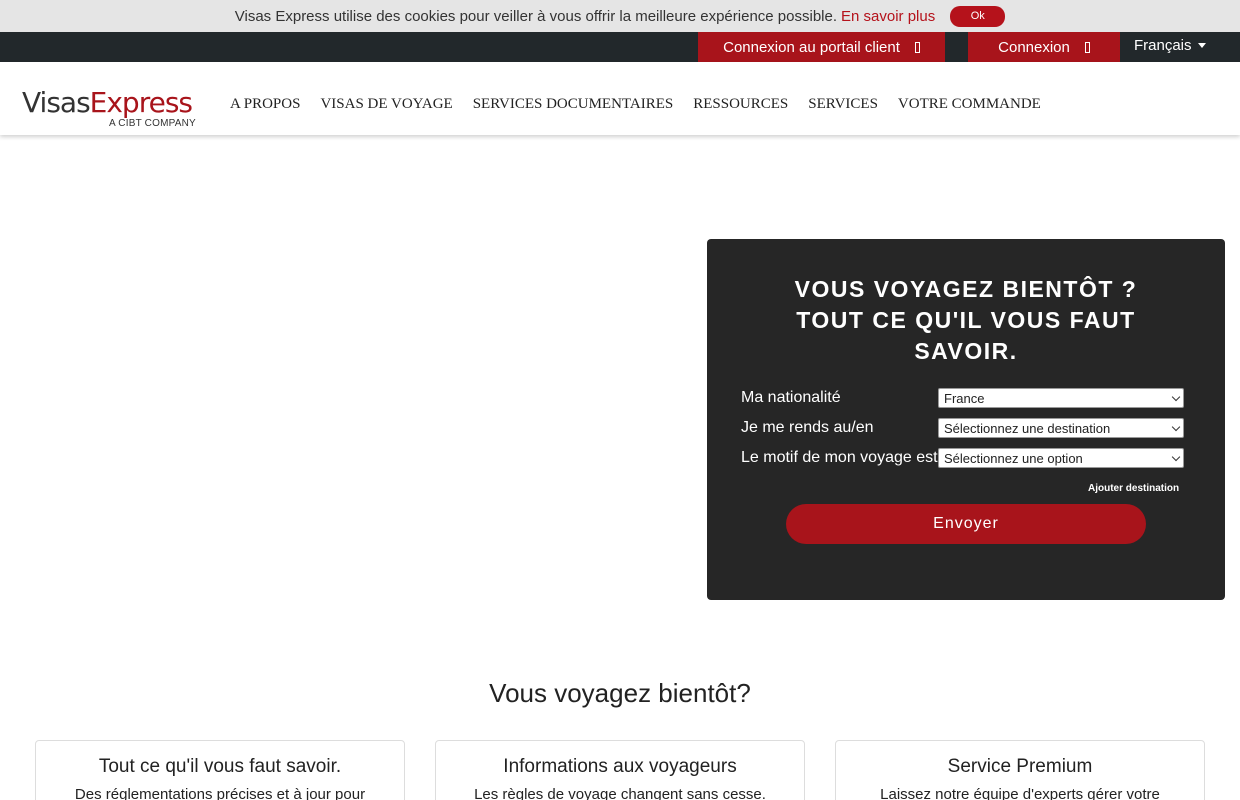 Image resolution: width=1240 pixels, height=800 pixels. I want to click on nationality-row: Ma nationalité France, so click(966, 398).